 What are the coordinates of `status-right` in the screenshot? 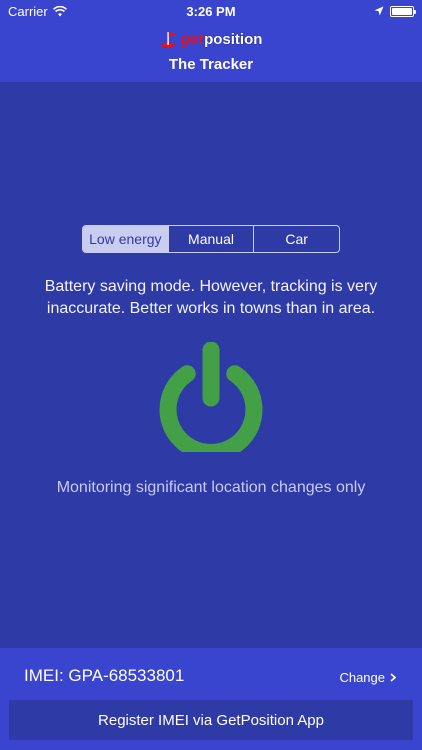 It's located at (395, 11).